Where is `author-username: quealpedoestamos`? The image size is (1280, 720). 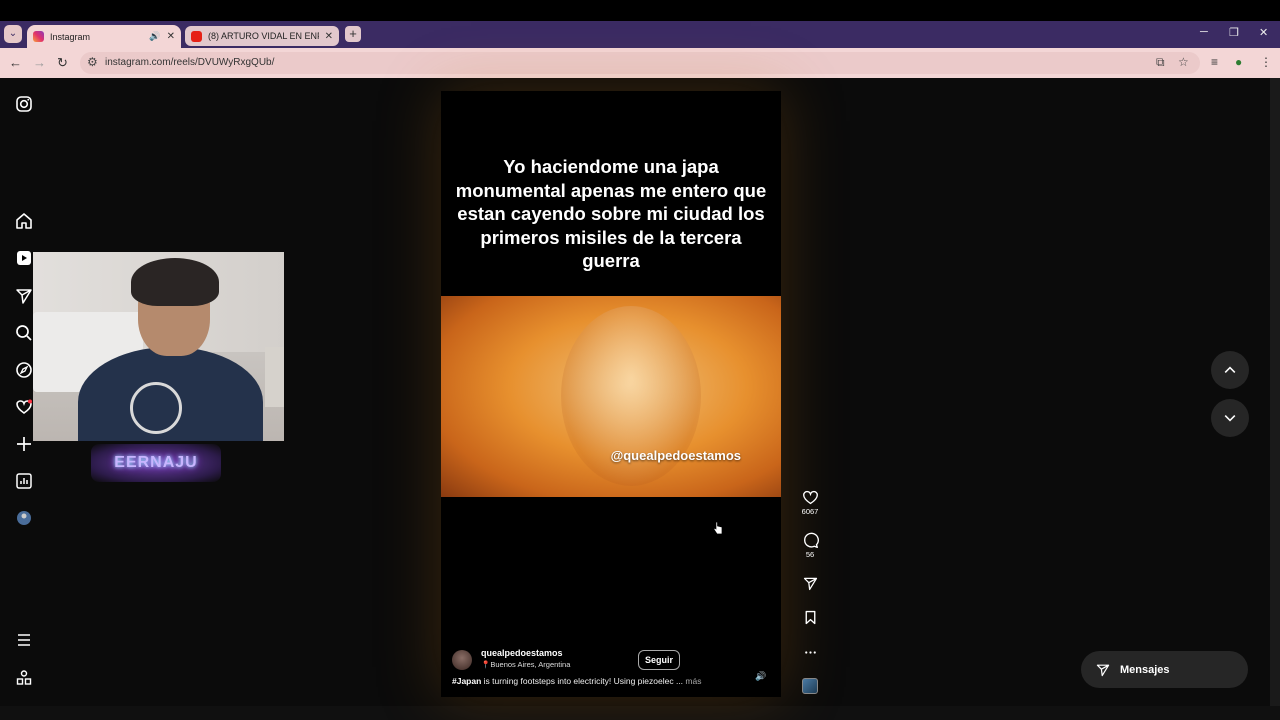
author-username: quealpedoestamos is located at coordinates (522, 653).